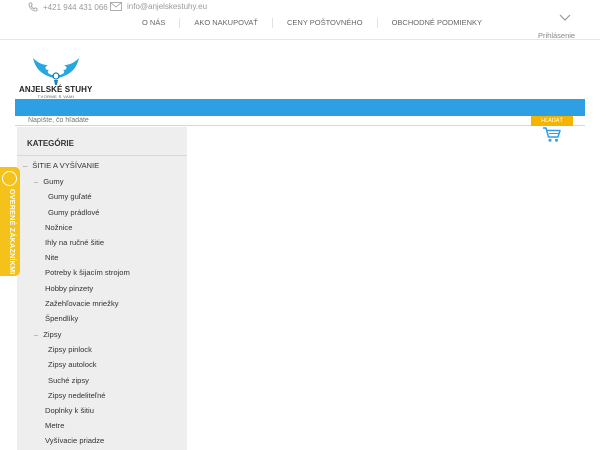 The width and height of the screenshot is (600, 450). Describe the element at coordinates (58, 228) in the screenshot. I see `category-item-scissors: Nožnice` at that location.